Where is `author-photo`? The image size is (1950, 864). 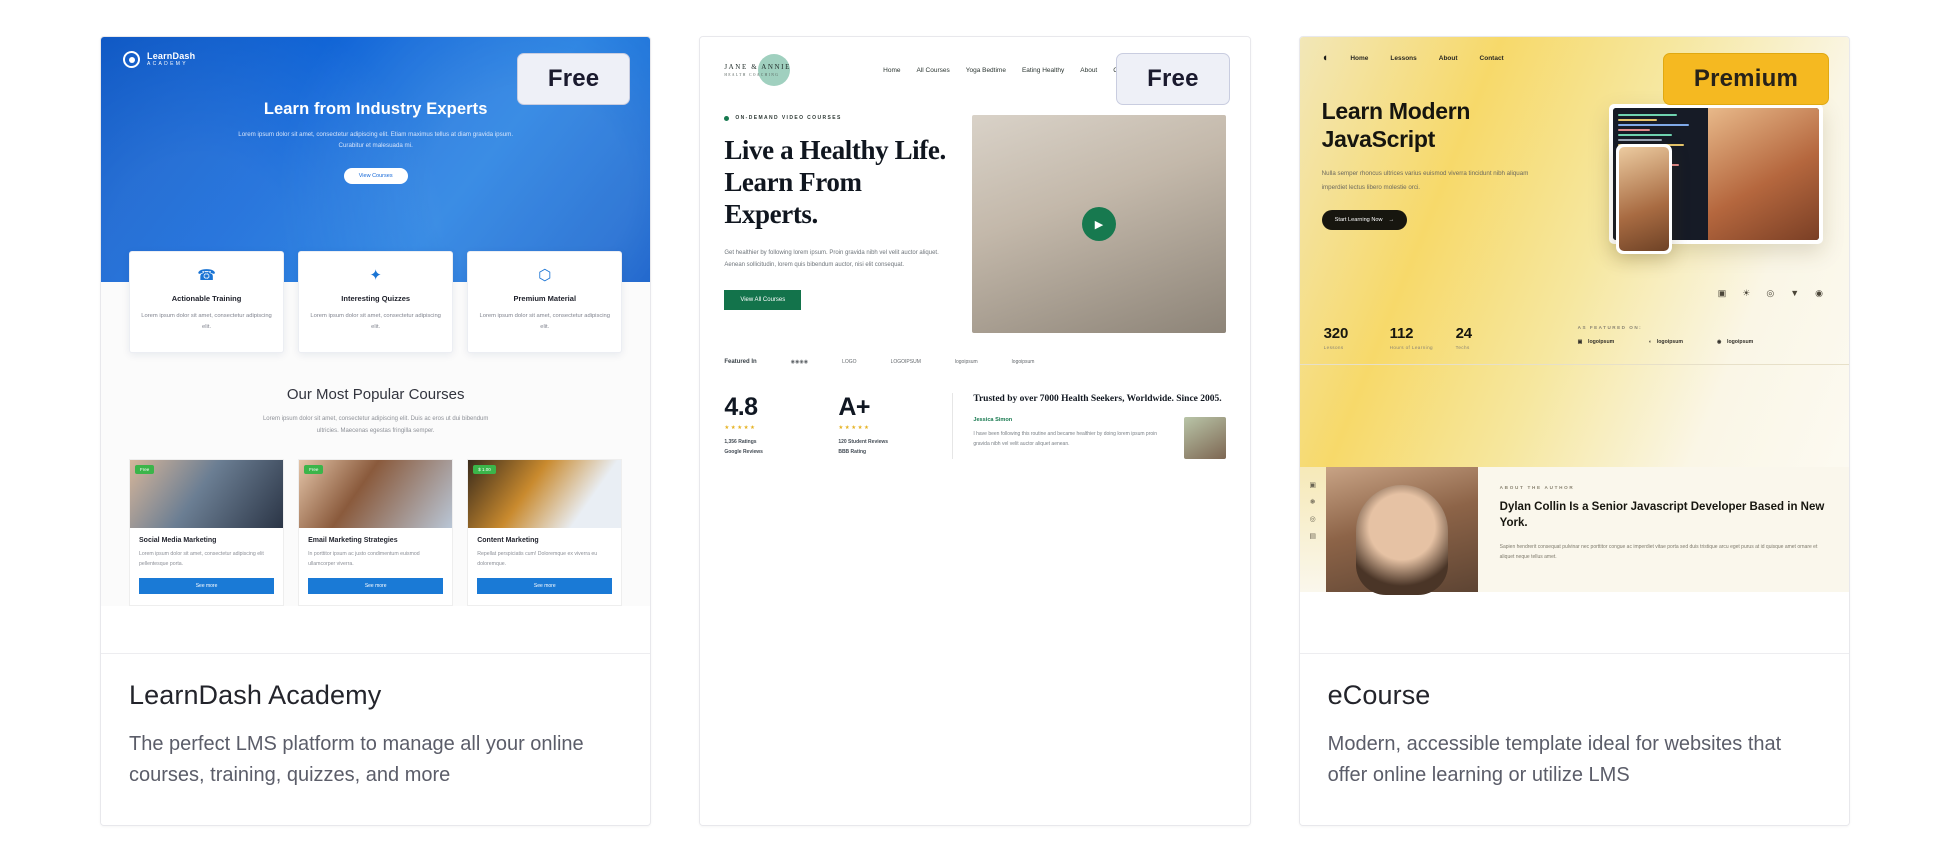
author-photo is located at coordinates (1401, 531).